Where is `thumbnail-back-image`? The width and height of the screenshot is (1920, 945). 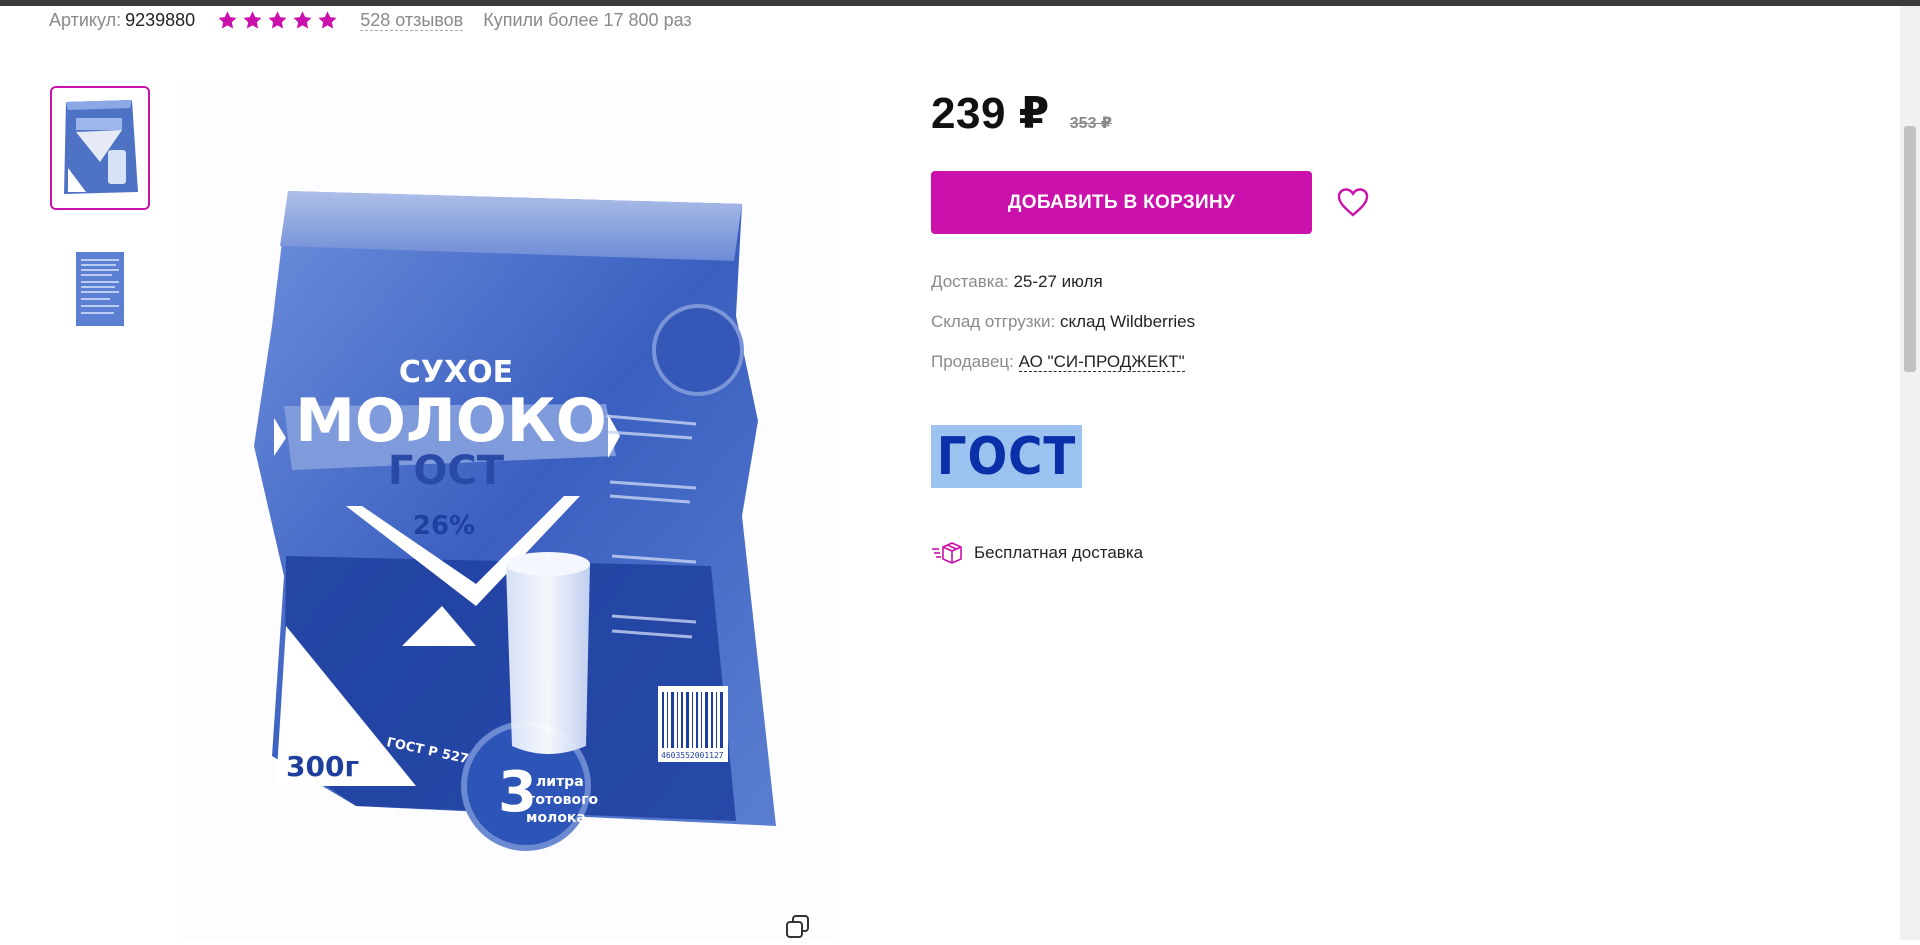 thumbnail-back-image is located at coordinates (100, 296).